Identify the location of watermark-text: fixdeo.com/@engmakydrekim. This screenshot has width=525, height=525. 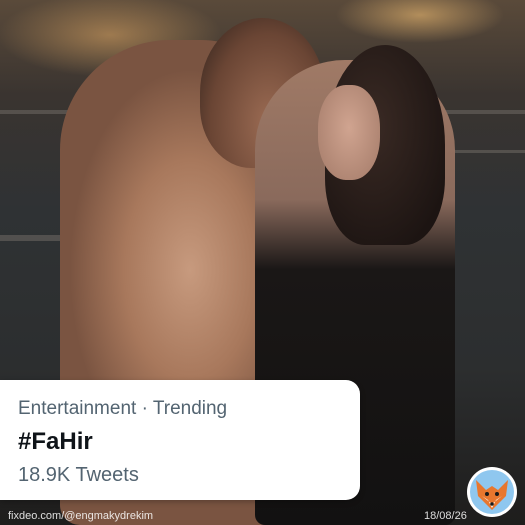
(81, 516).